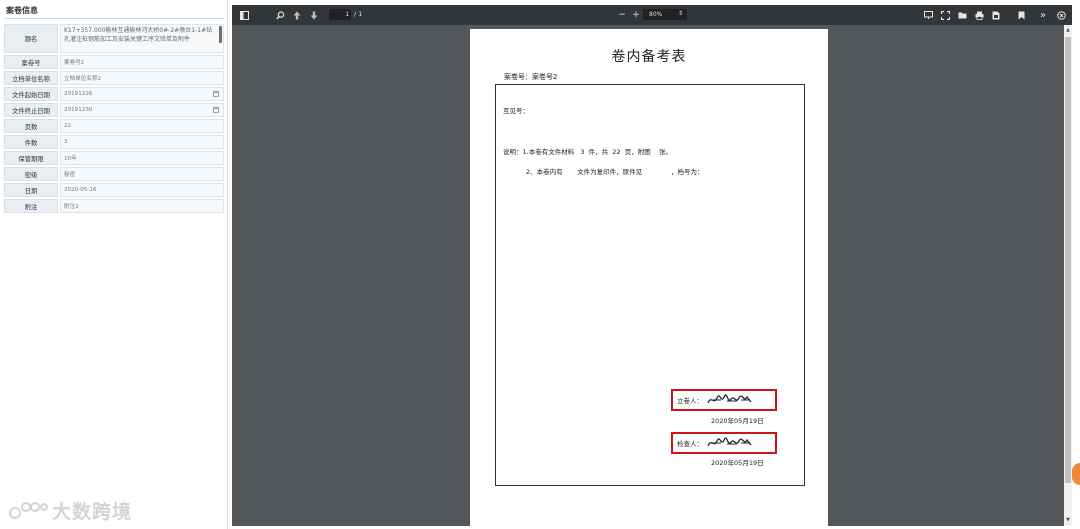 The width and height of the screenshot is (1080, 529). Describe the element at coordinates (31, 38) in the screenshot. I see `field-label: 题名` at that location.